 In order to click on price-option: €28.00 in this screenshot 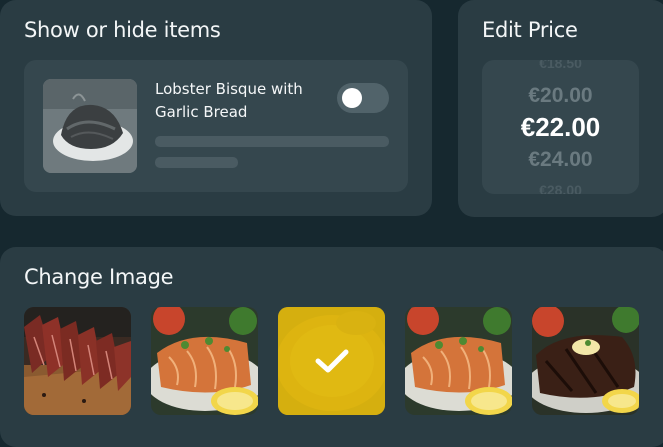, I will do `click(560, 188)`.